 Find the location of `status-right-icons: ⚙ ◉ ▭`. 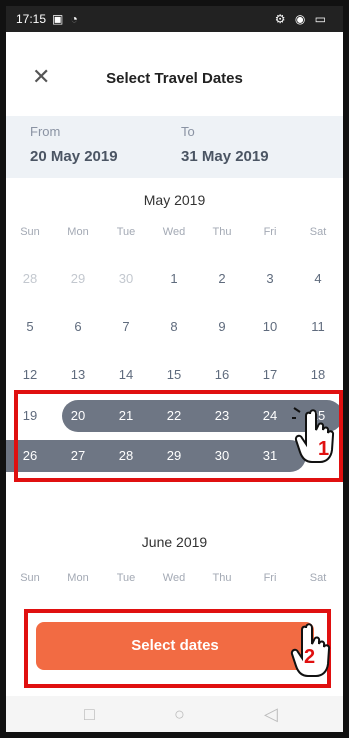

status-right-icons: ⚙ ◉ ▭ is located at coordinates (301, 19).